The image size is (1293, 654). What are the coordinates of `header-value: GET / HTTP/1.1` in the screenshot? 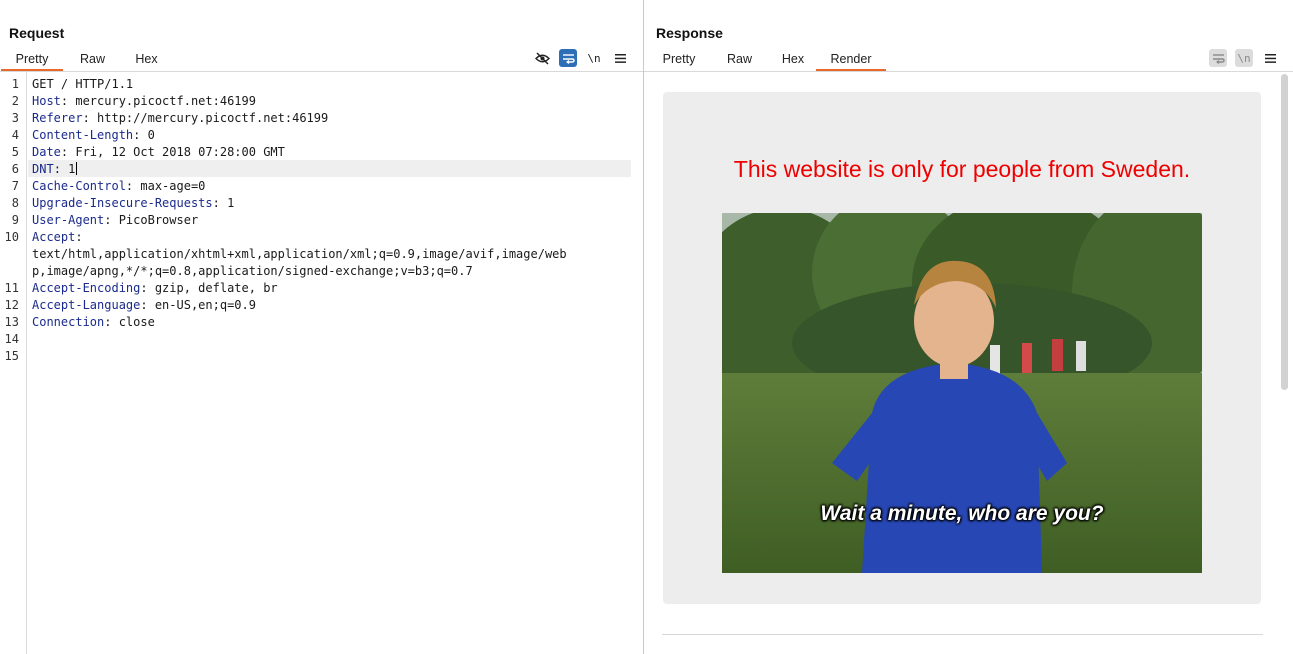 It's located at (83, 84).